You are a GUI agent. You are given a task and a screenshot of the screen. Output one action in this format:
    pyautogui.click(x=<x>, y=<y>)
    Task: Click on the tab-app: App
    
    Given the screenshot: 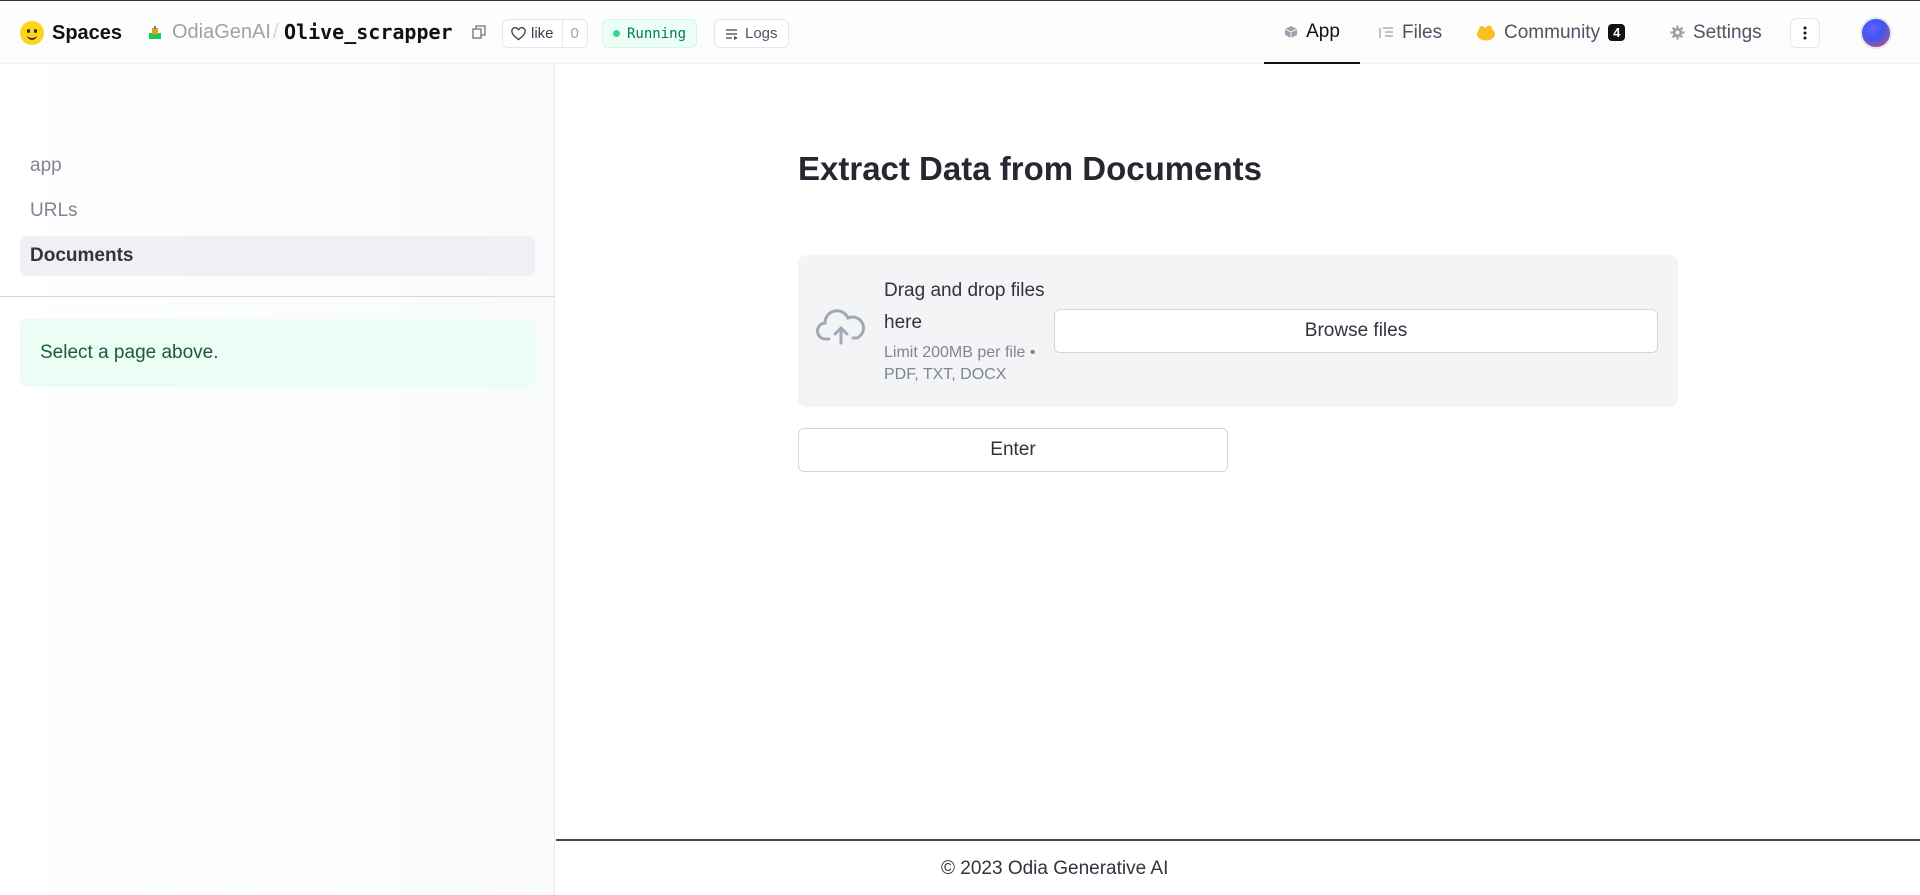 What is the action you would take?
    pyautogui.click(x=1312, y=32)
    